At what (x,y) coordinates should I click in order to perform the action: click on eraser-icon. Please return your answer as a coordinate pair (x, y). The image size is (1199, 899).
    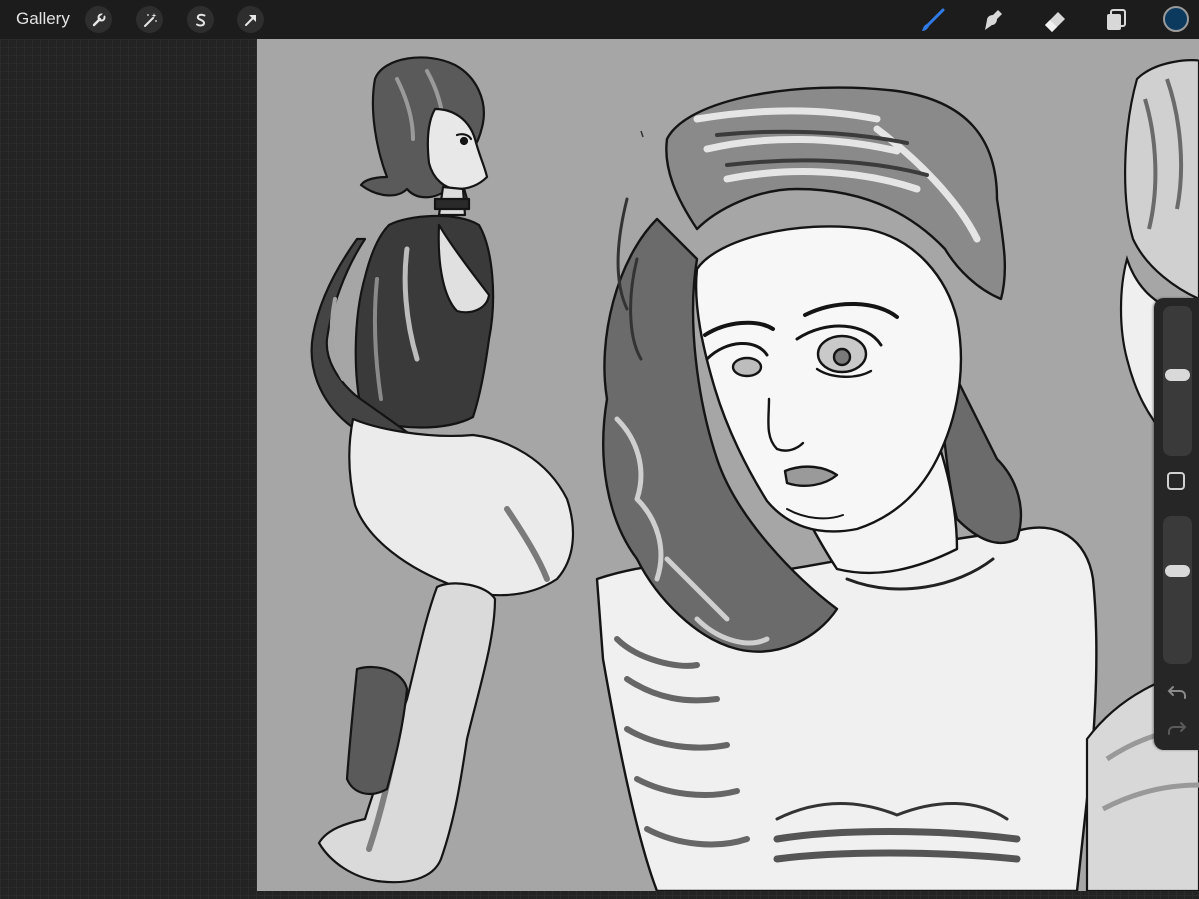
    Looking at the image, I should click on (1055, 22).